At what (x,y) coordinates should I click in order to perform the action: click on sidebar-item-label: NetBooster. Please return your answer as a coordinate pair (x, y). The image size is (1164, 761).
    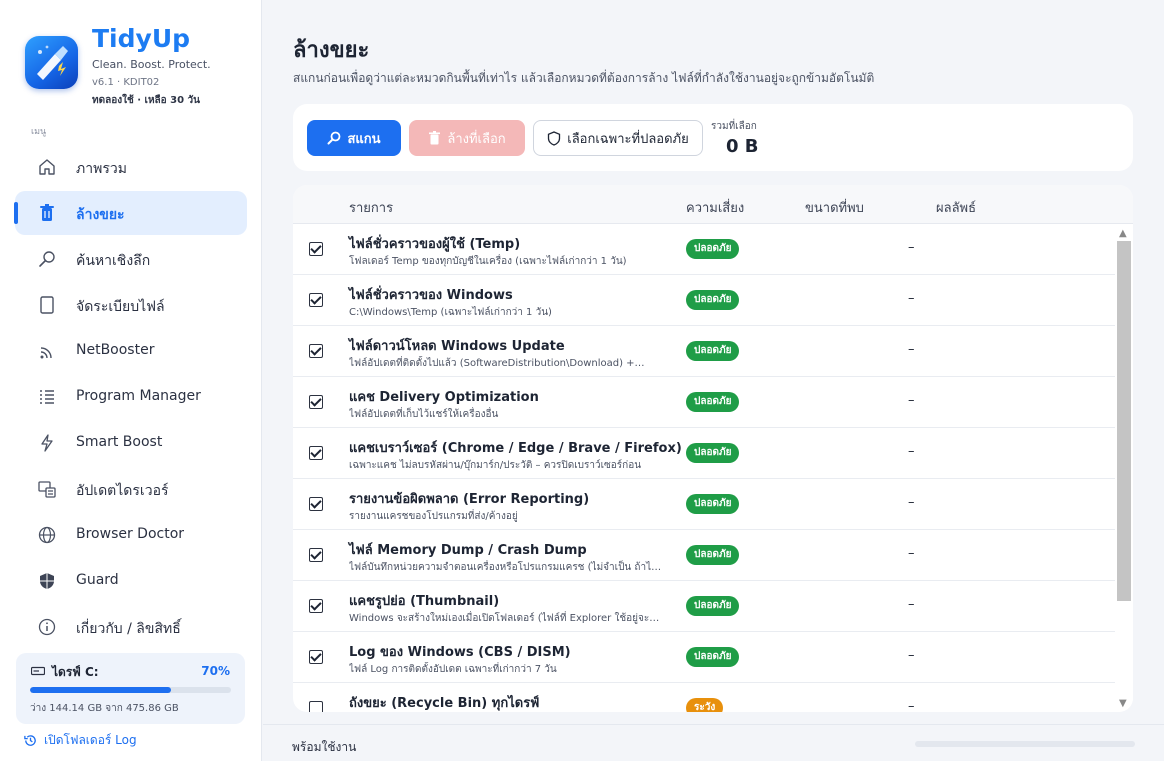
    Looking at the image, I should click on (115, 350).